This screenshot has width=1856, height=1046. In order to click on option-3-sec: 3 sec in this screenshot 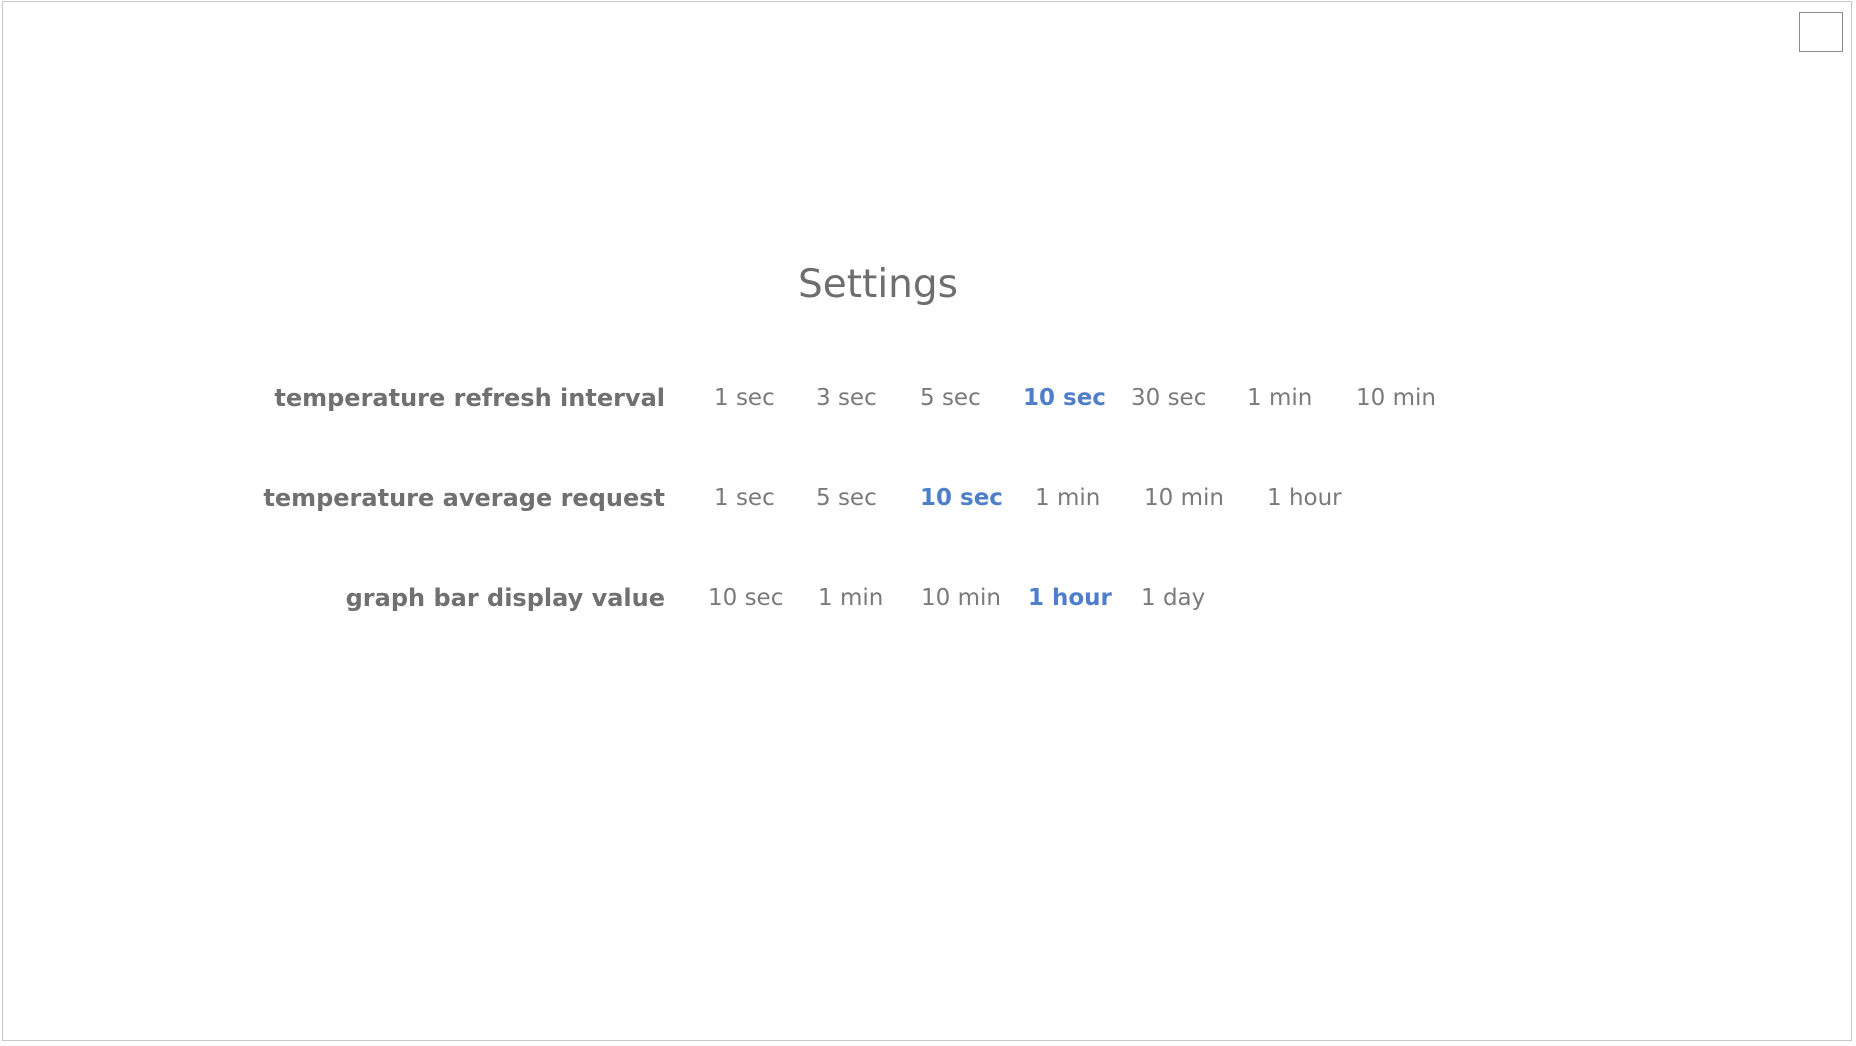, I will do `click(846, 398)`.